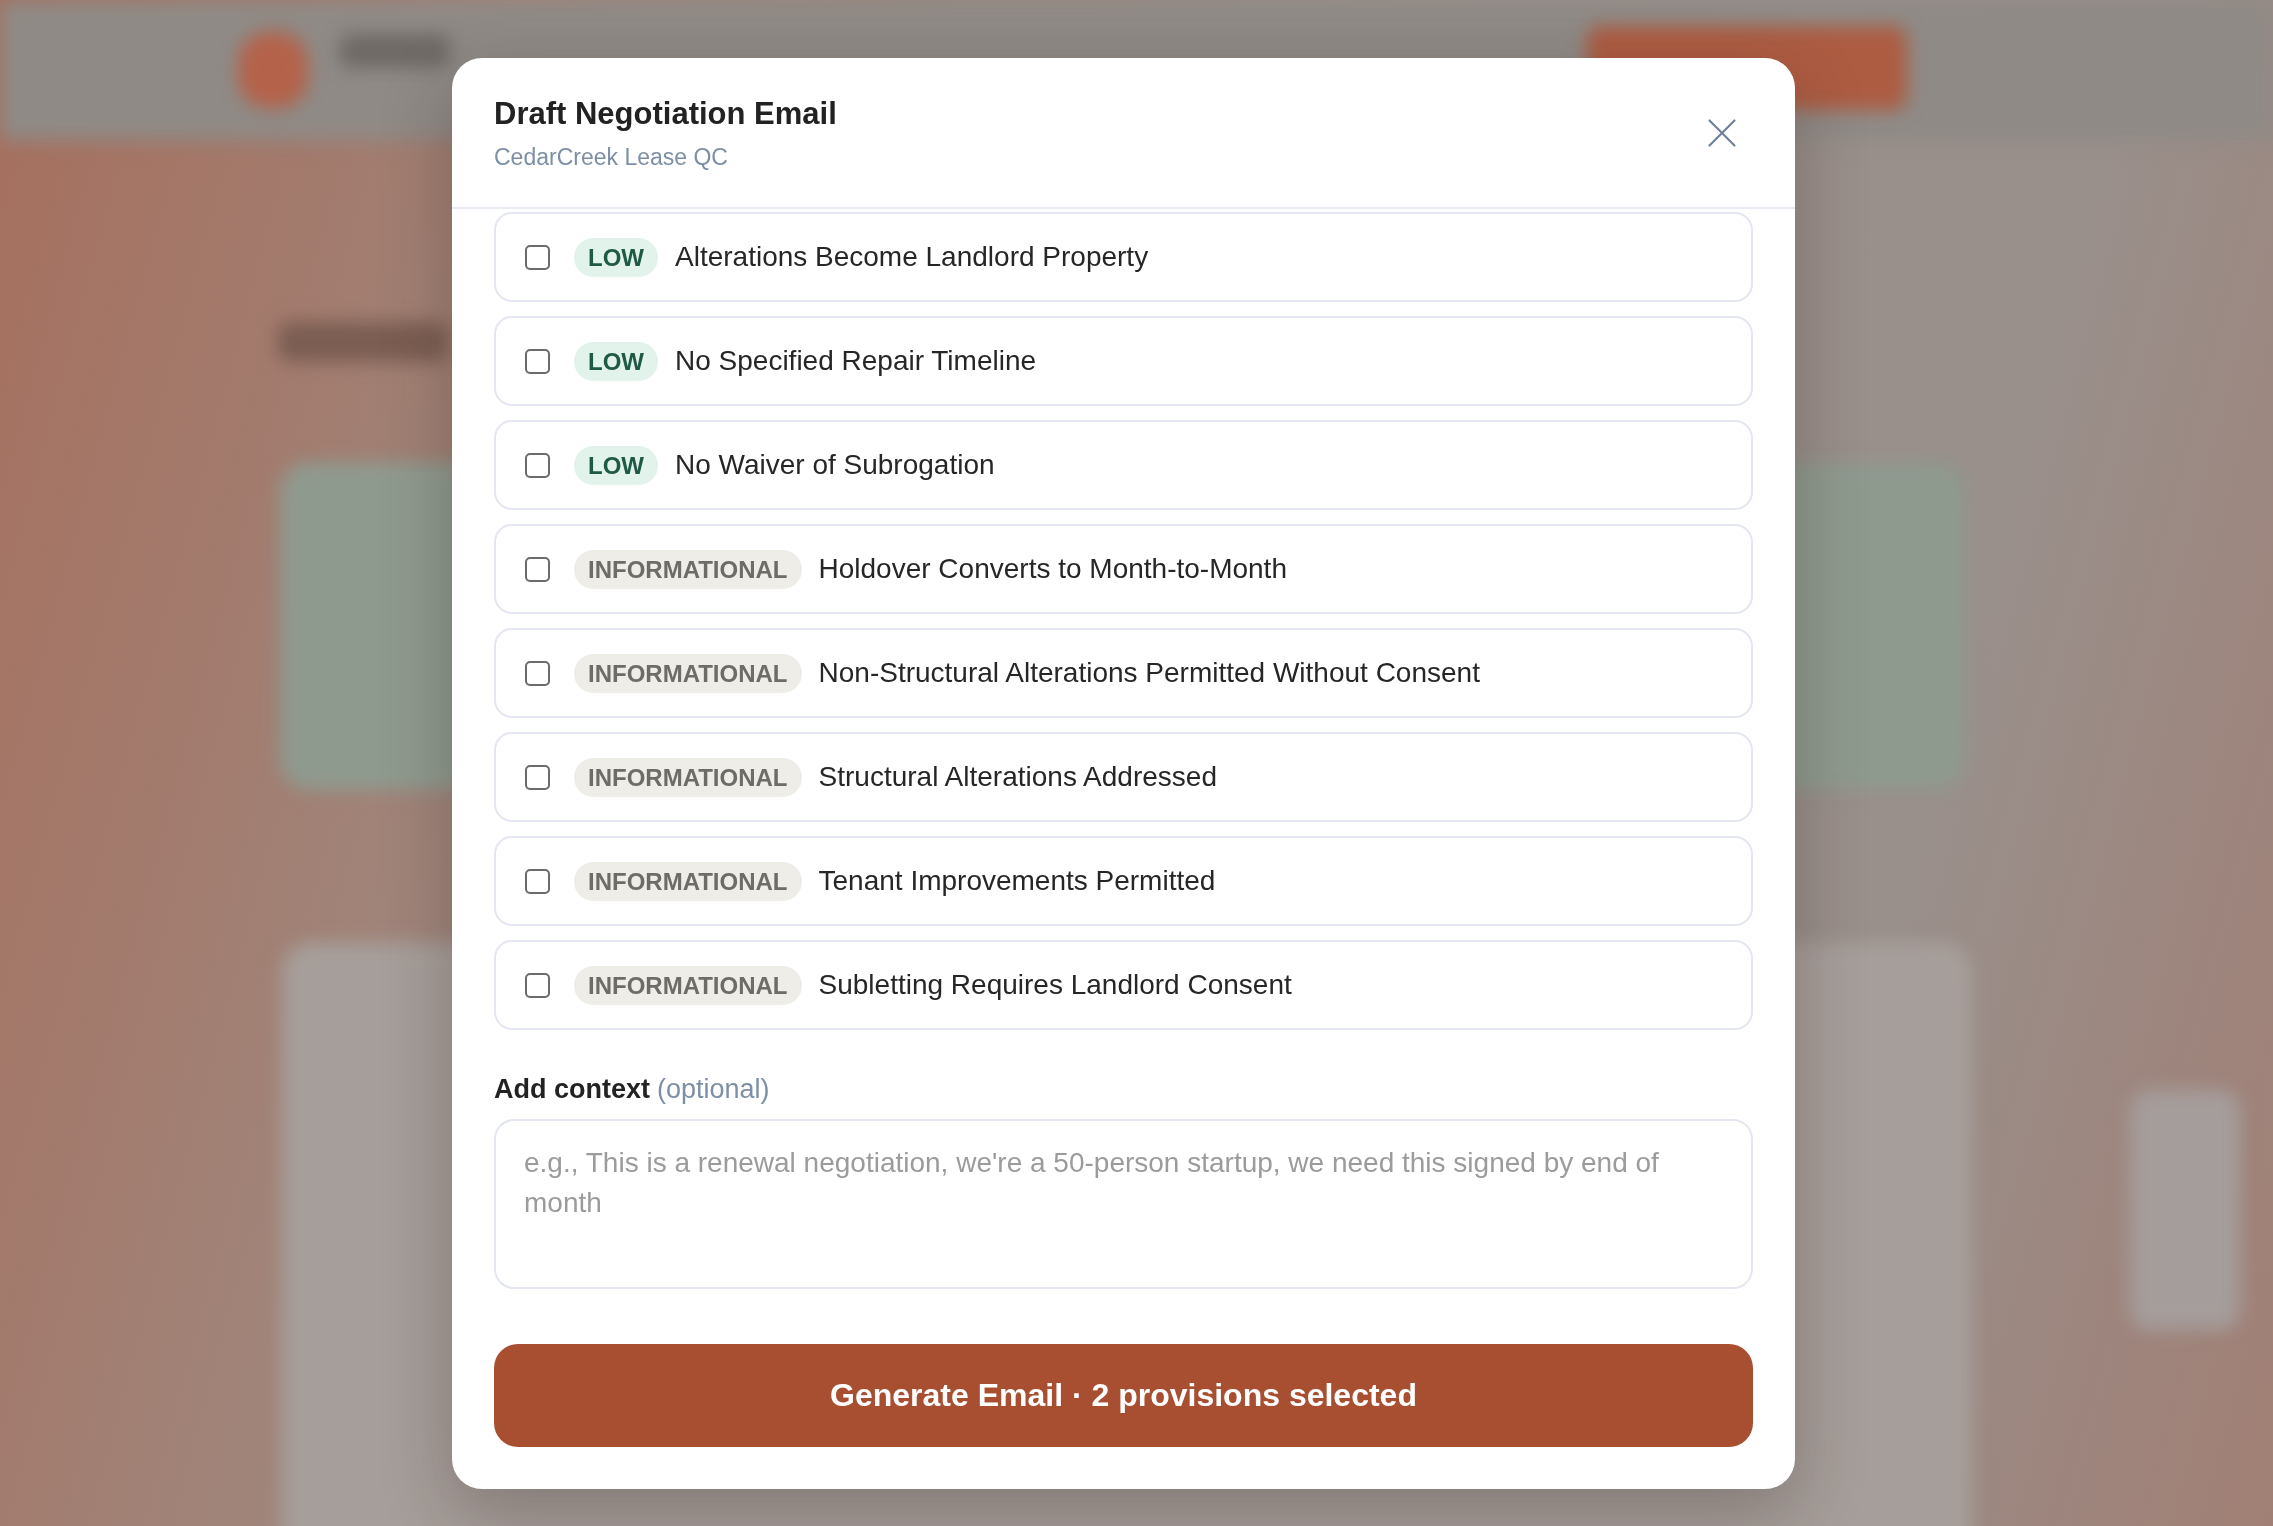 This screenshot has width=2273, height=1526. I want to click on provision-row: LOW No Waiver of Subrogation, so click(1123, 465).